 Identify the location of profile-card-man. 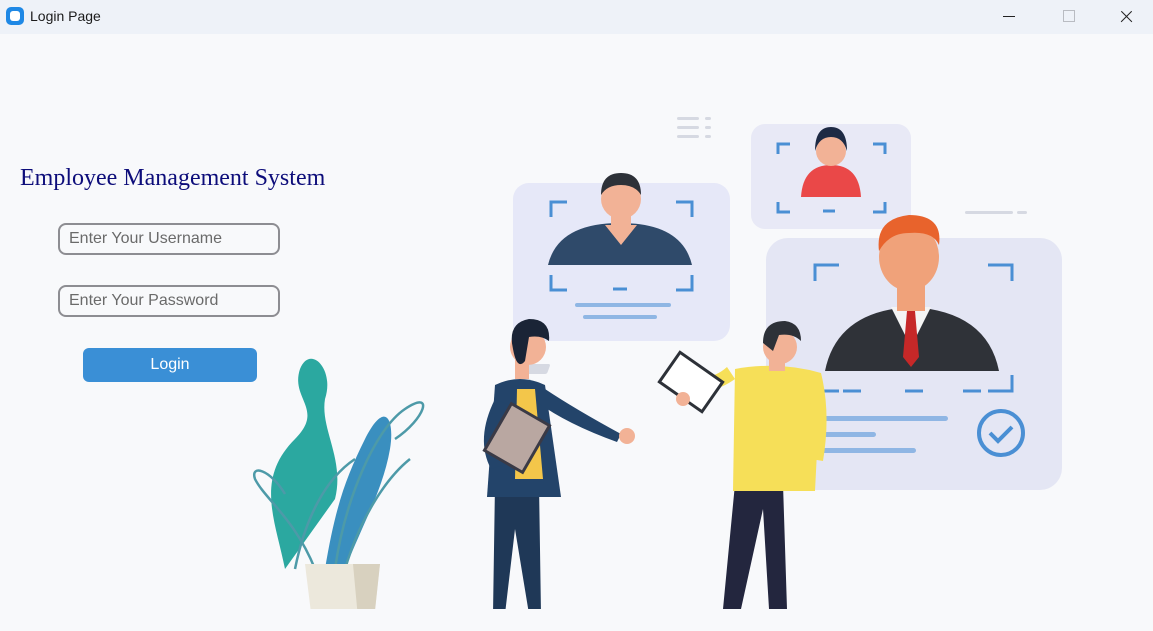
(621, 257).